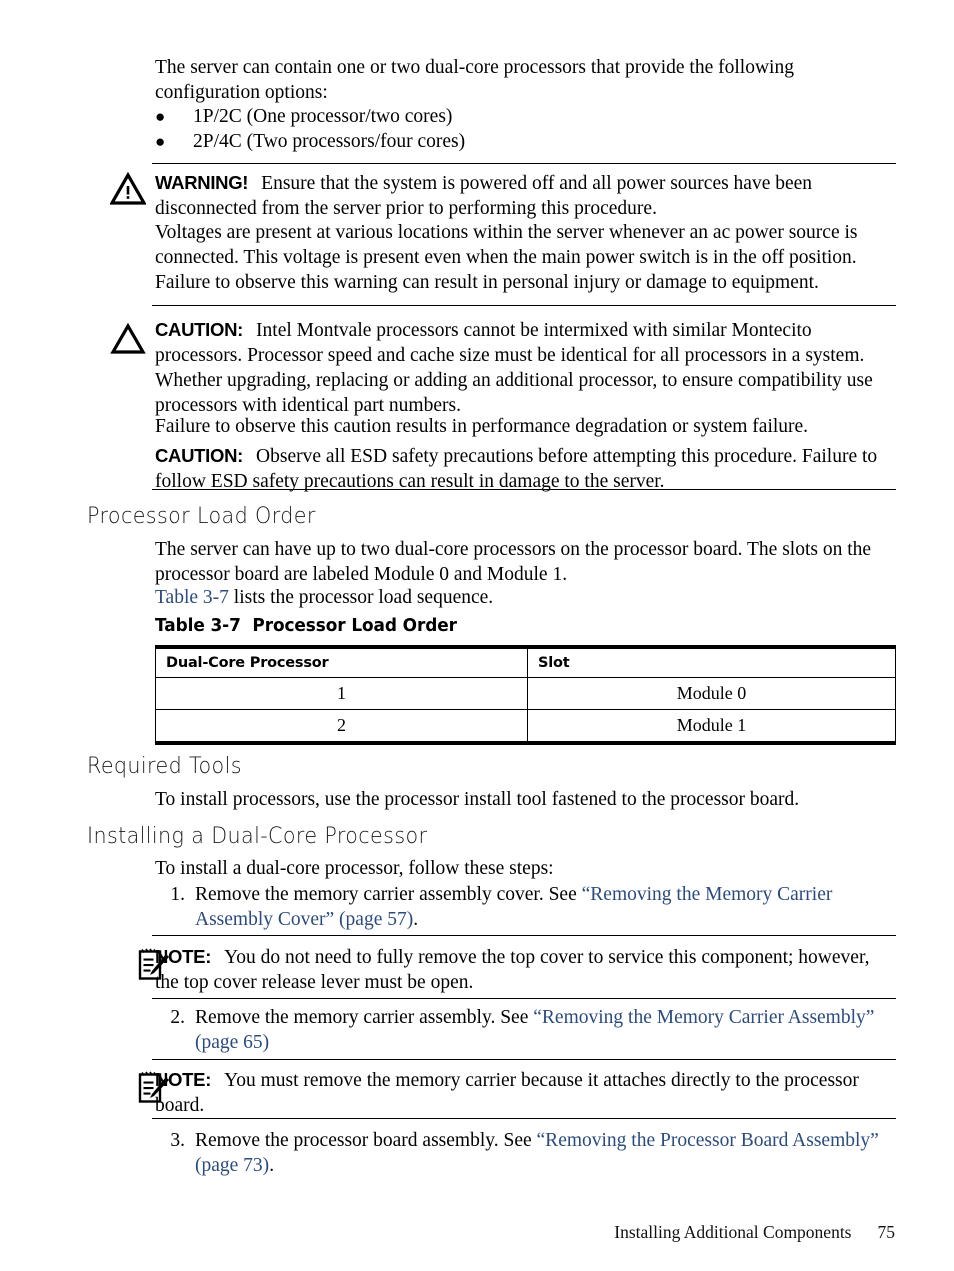 The width and height of the screenshot is (954, 1271). I want to click on cell-slot: Module 1, so click(711, 725).